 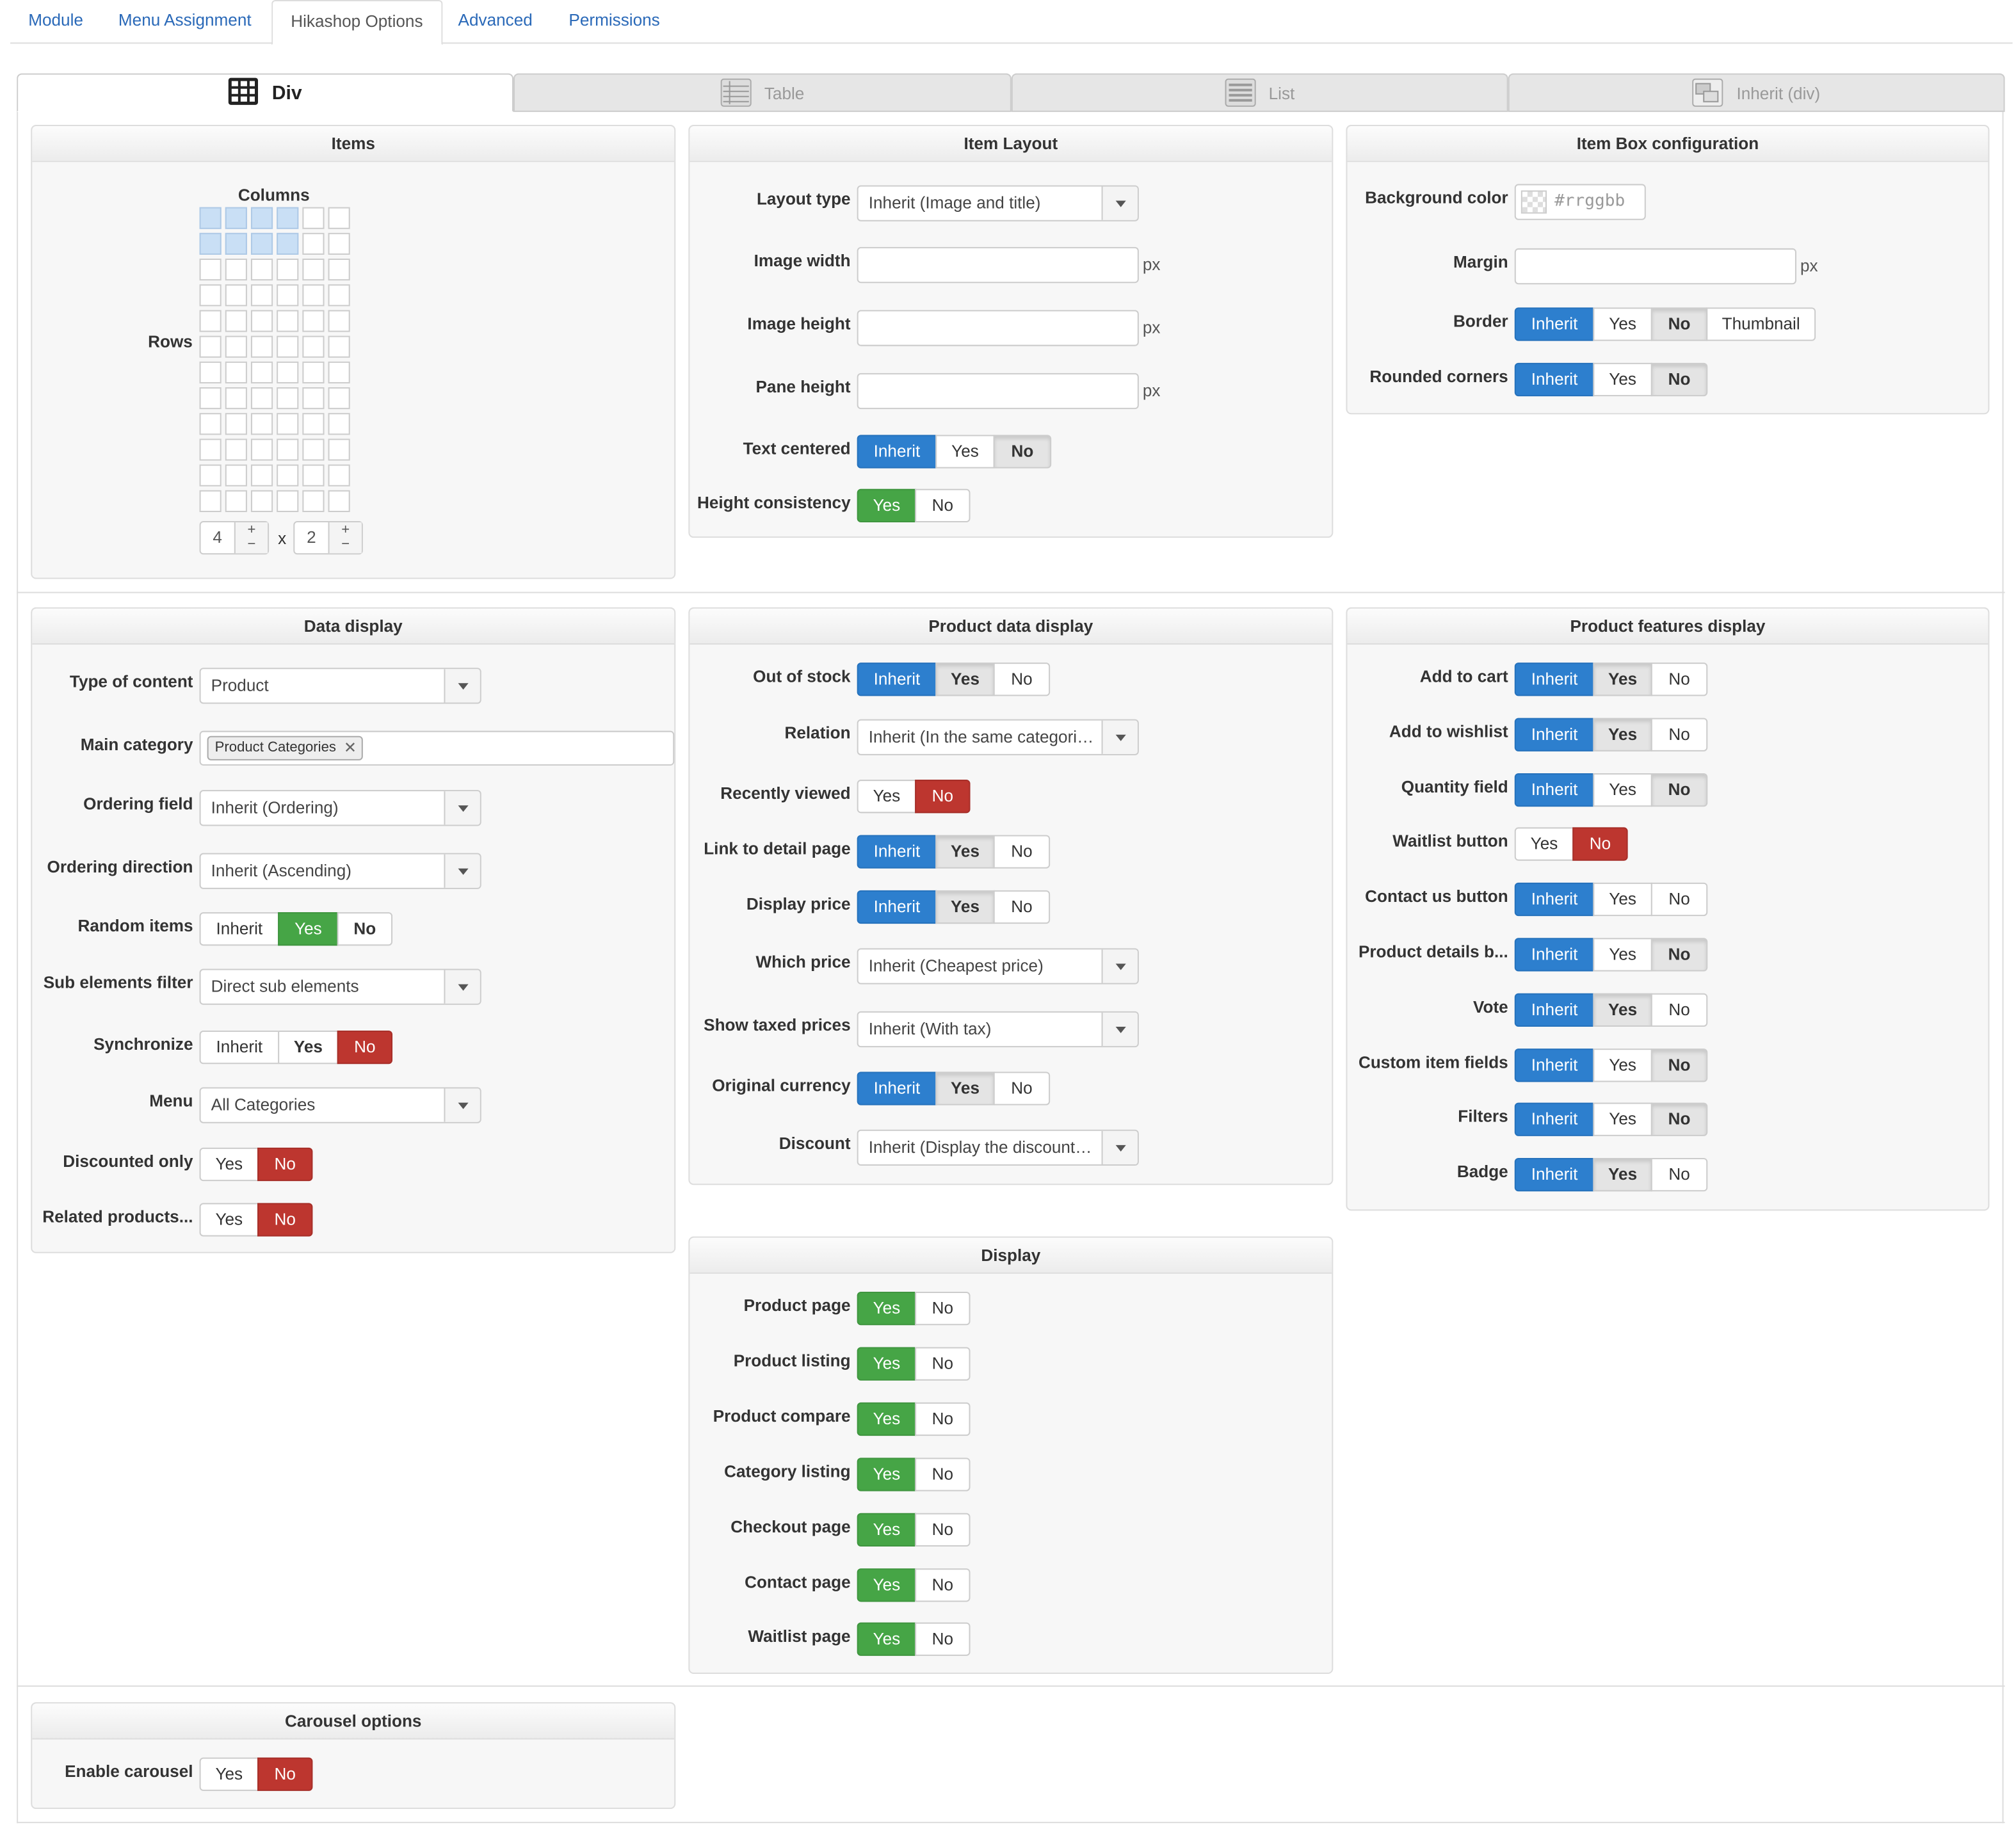 I want to click on layout-tab-table: Table, so click(x=762, y=92).